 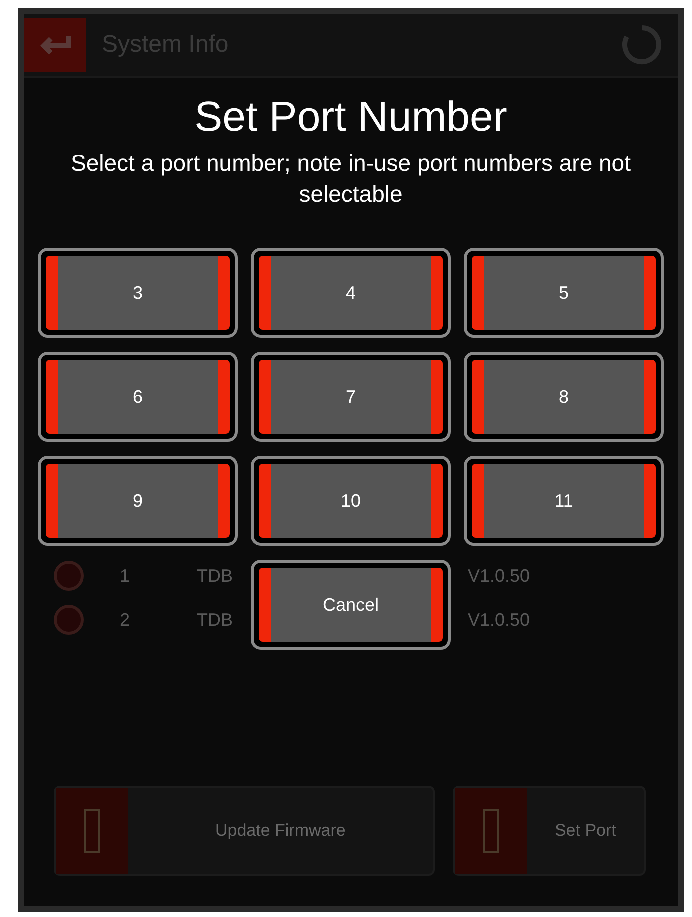 I want to click on port-button: 10, so click(x=351, y=501).